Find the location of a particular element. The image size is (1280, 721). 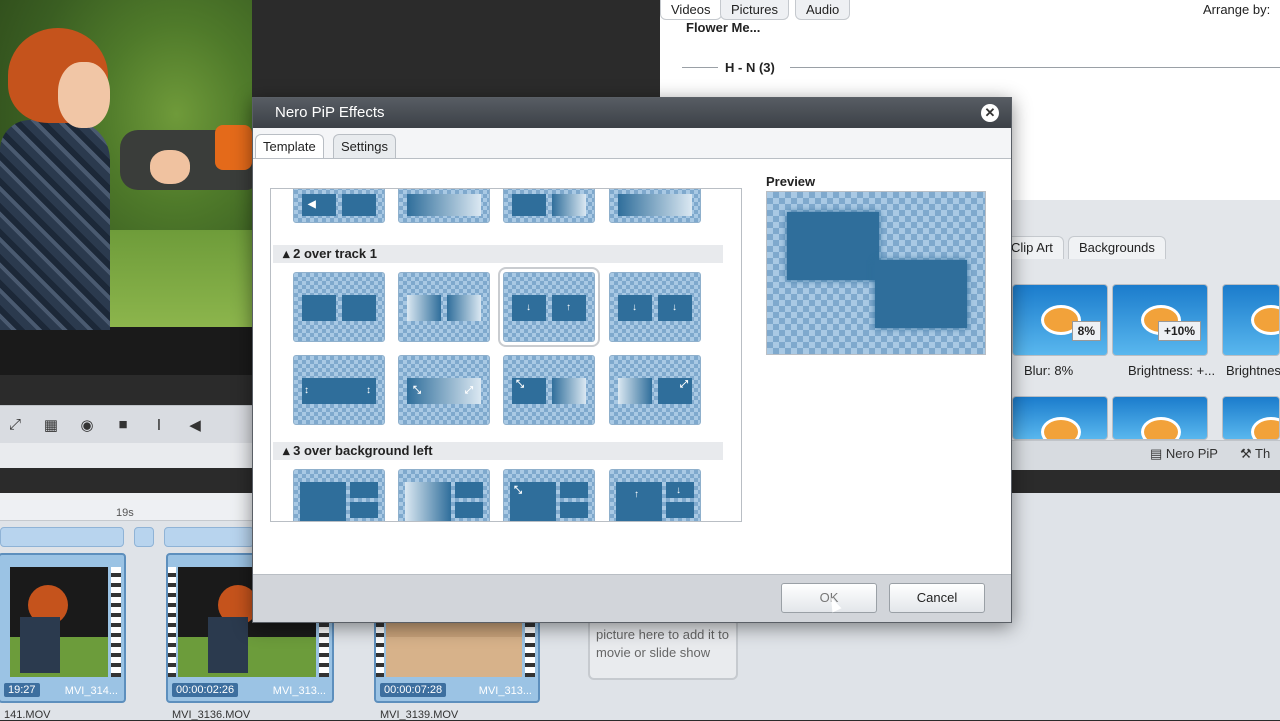

dialog-footer: OK Cancel is located at coordinates (632, 598).